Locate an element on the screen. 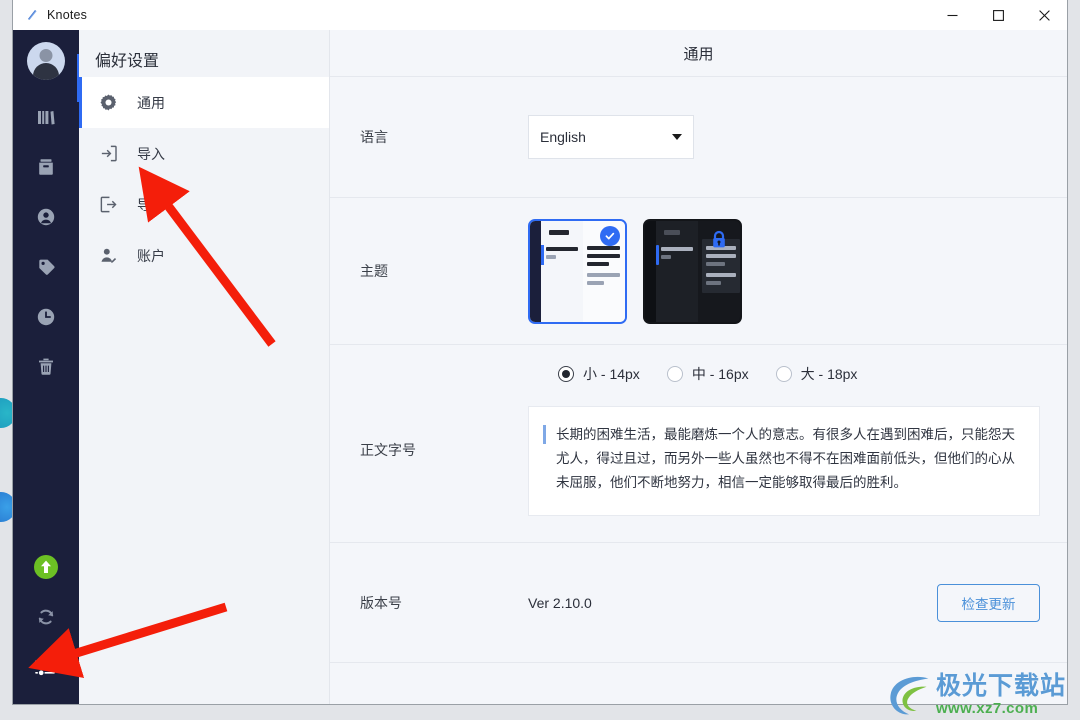  clock-history-icon is located at coordinates (46, 317).